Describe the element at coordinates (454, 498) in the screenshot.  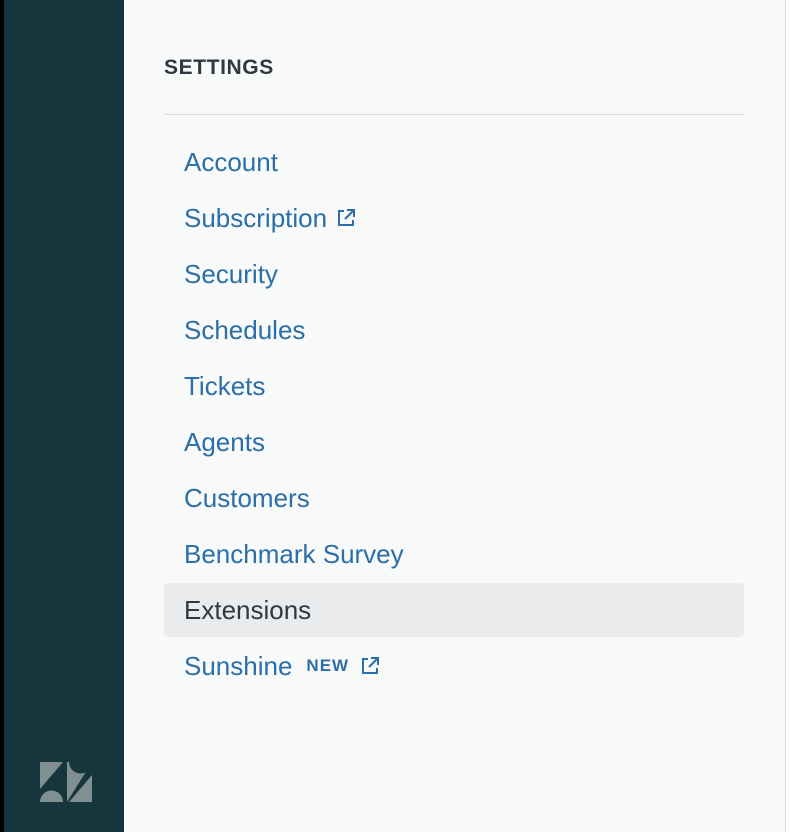
I see `nav-item-customers: Customers` at that location.